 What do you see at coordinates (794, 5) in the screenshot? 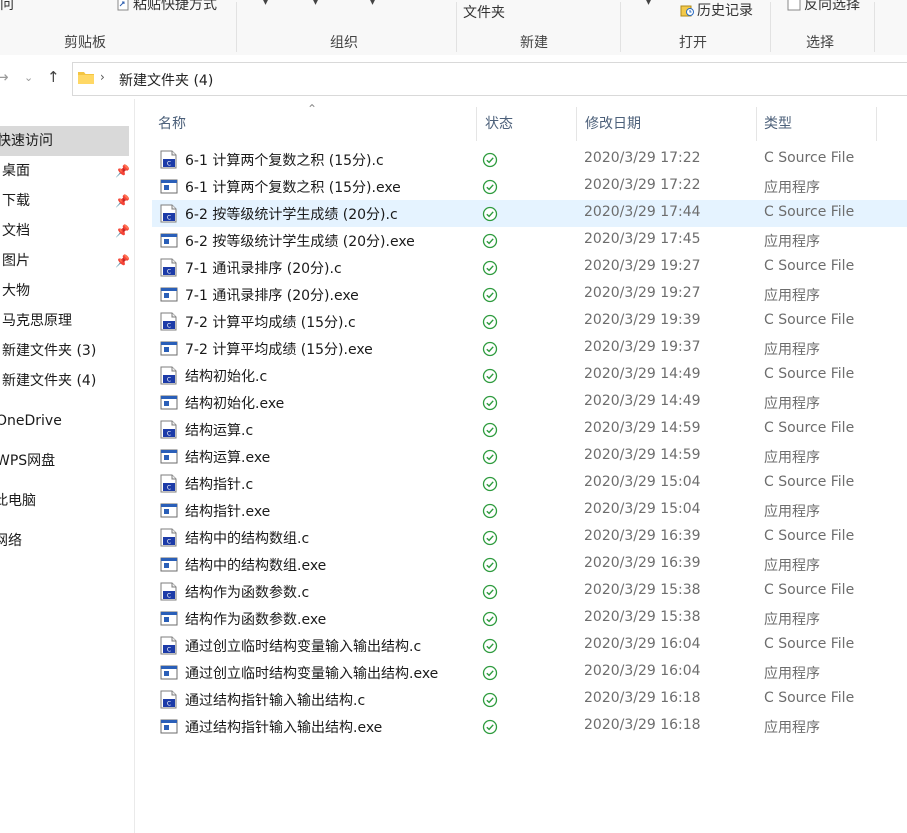
I see `invert-selection-icon` at bounding box center [794, 5].